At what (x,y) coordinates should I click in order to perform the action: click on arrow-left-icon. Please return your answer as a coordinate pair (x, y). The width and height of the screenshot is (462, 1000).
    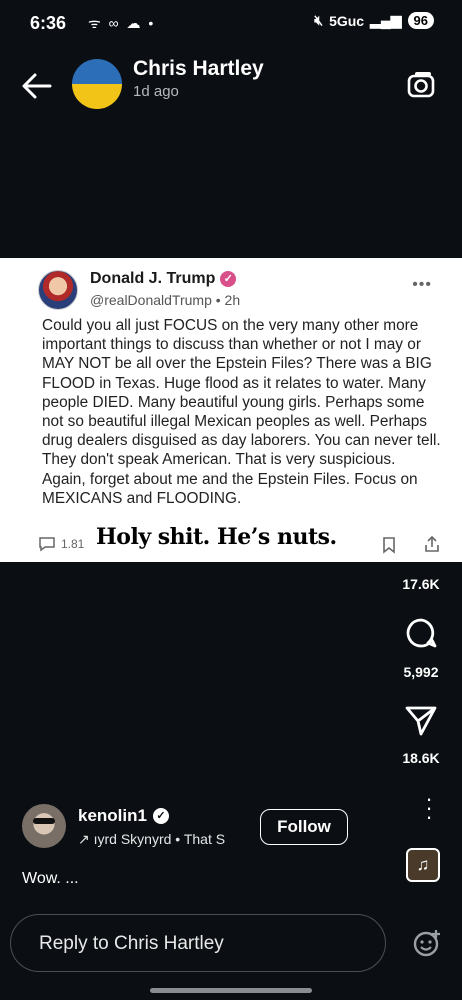
    Looking at the image, I should click on (37, 86).